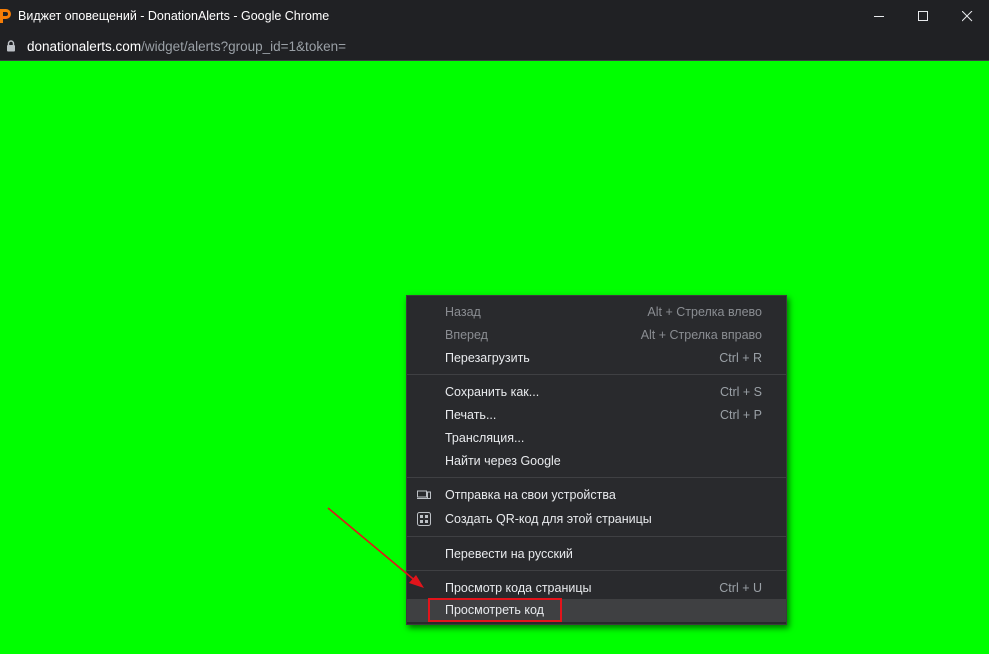  I want to click on annotation-arrow-icon, so click(375, 547).